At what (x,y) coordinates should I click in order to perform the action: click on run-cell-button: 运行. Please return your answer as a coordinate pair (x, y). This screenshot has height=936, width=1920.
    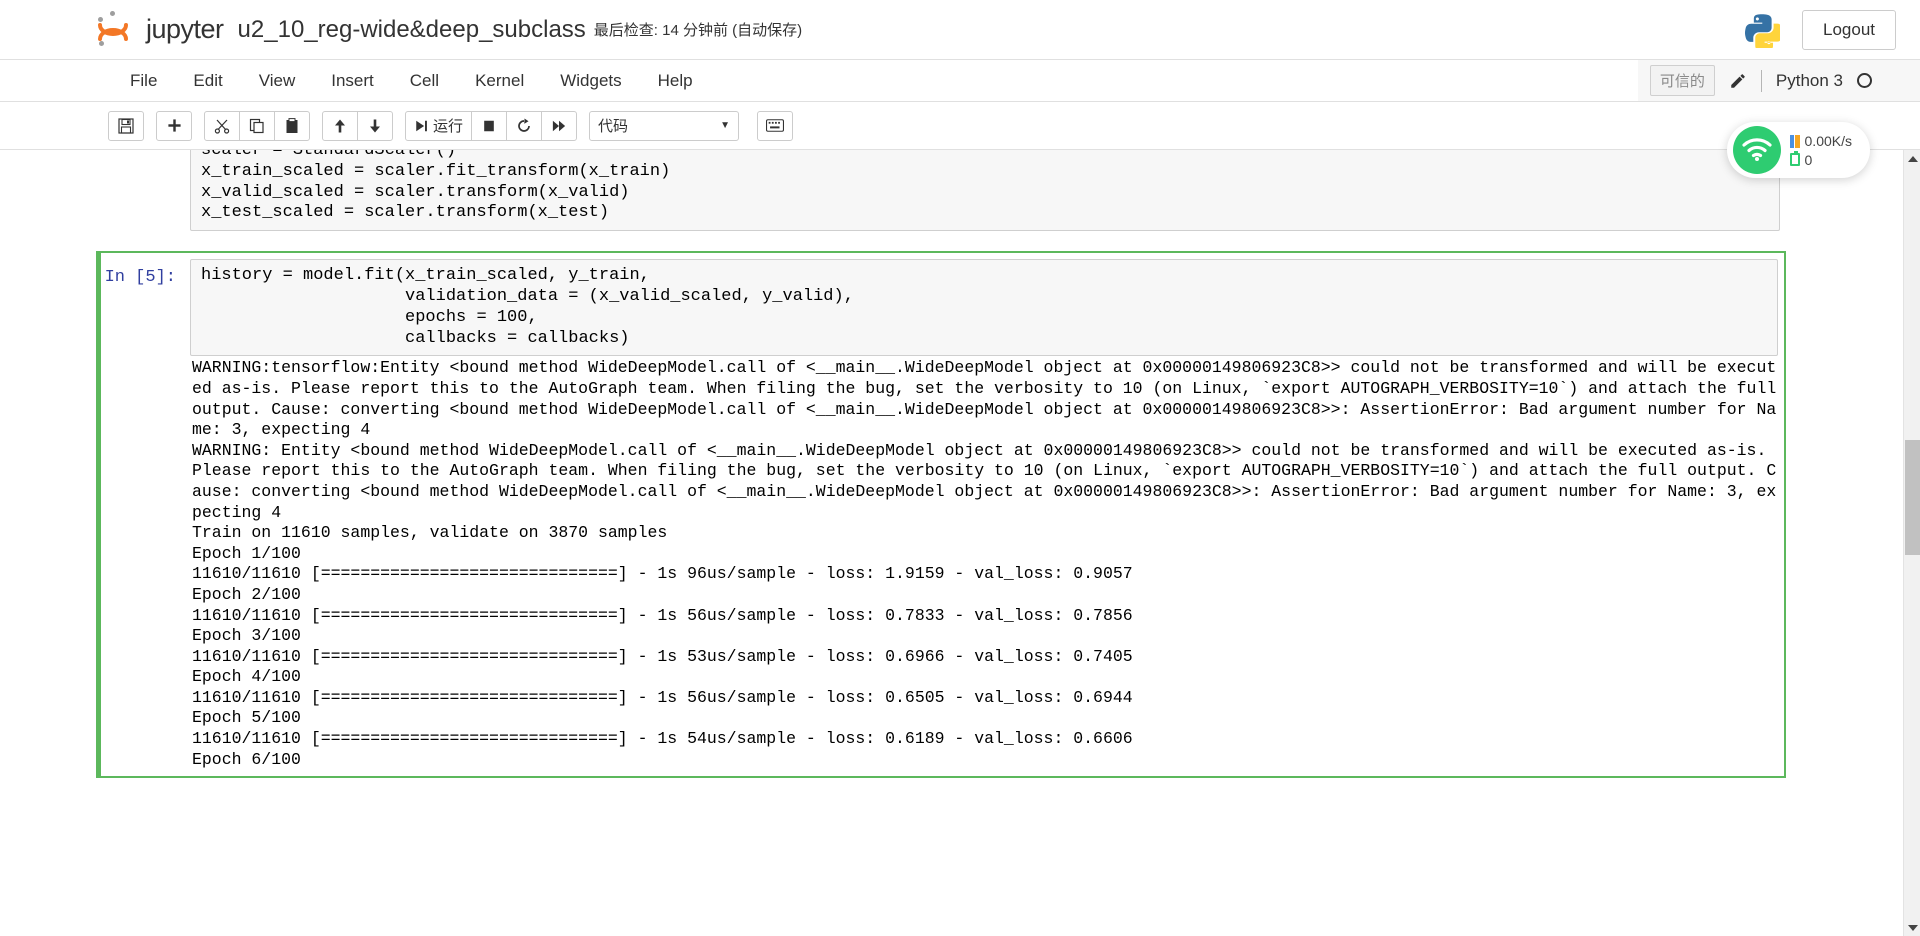
    Looking at the image, I should click on (439, 125).